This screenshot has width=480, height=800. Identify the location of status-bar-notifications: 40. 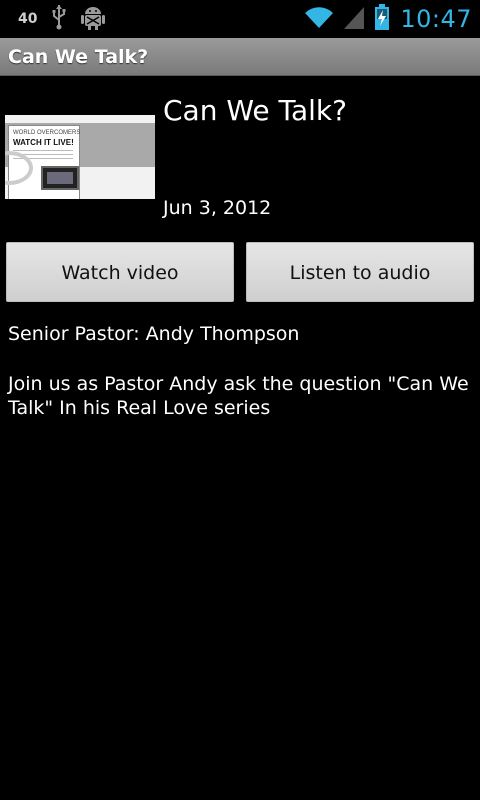
(62, 19).